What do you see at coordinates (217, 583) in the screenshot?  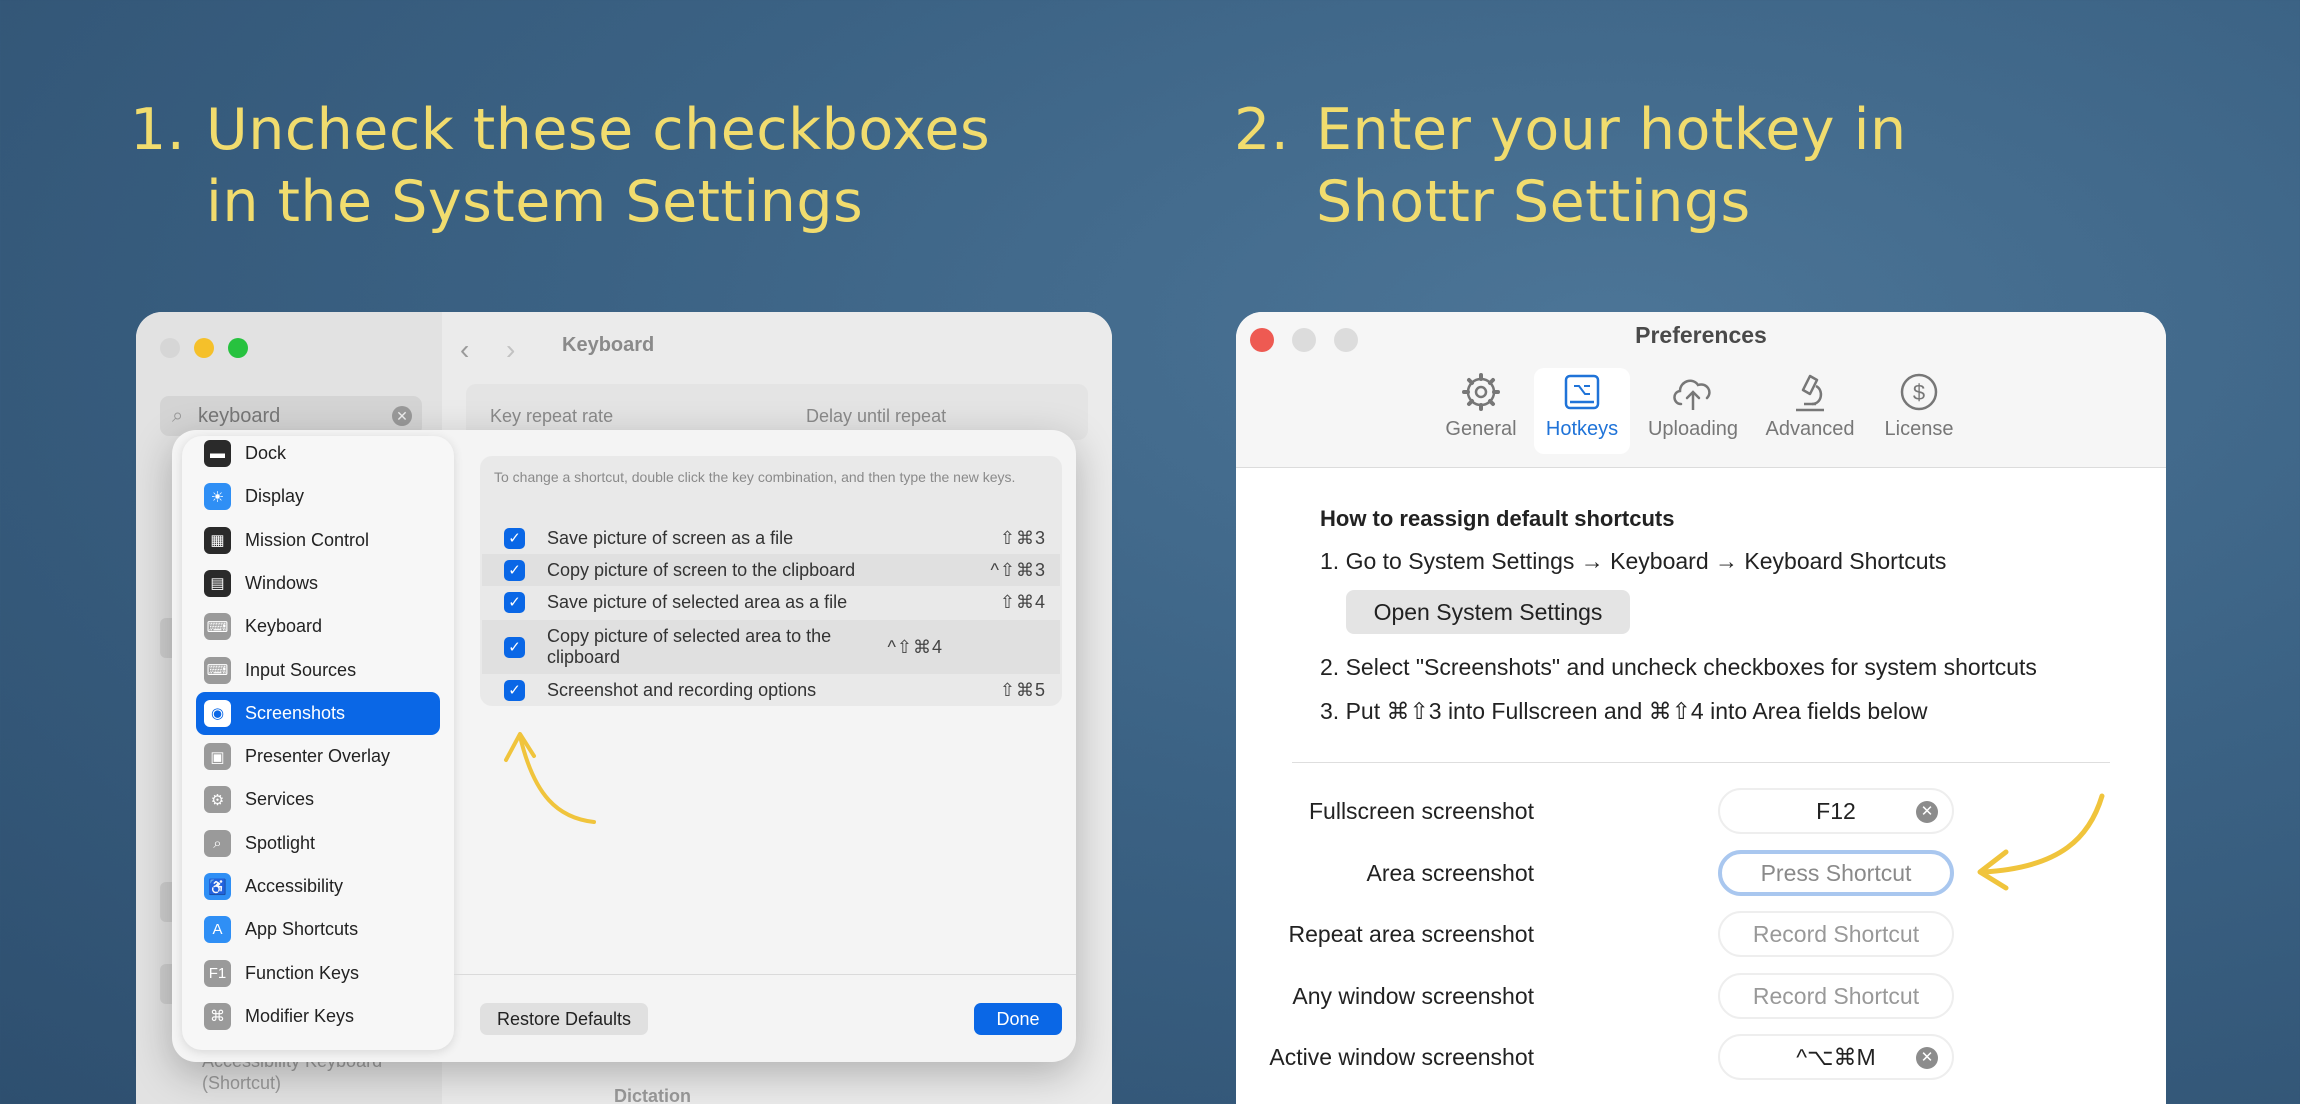 I see `windows-icon: ▤` at bounding box center [217, 583].